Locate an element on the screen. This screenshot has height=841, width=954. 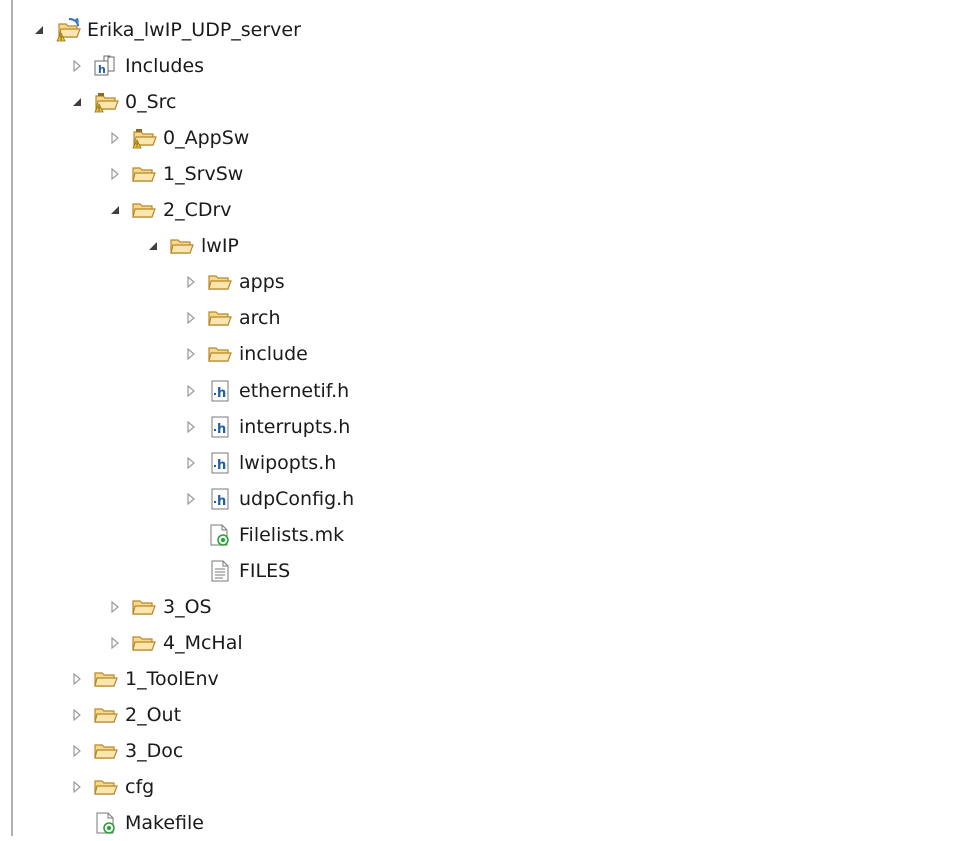
tree-item: arch is located at coordinates (231, 318).